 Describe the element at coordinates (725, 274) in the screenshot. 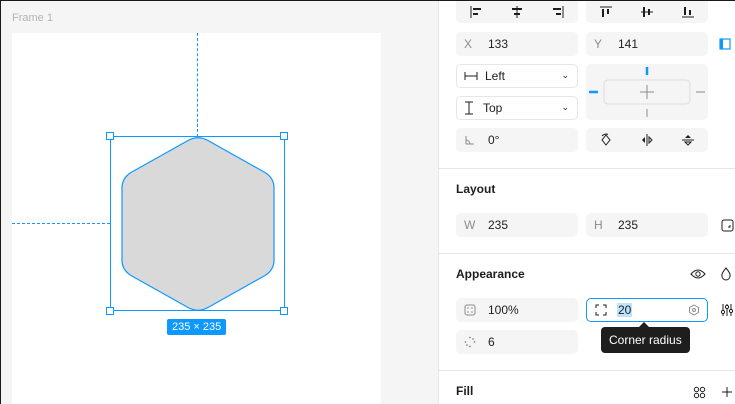

I see `blend-mode-drop-icon` at that location.